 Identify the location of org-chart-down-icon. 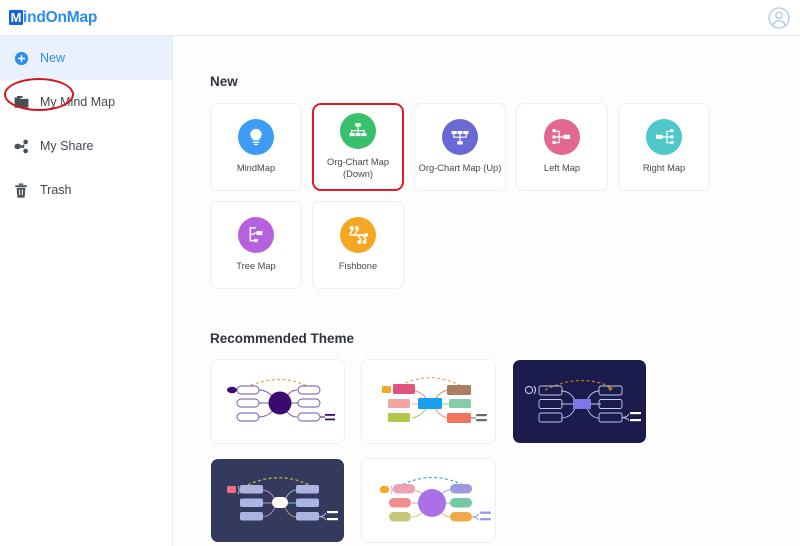
(358, 131).